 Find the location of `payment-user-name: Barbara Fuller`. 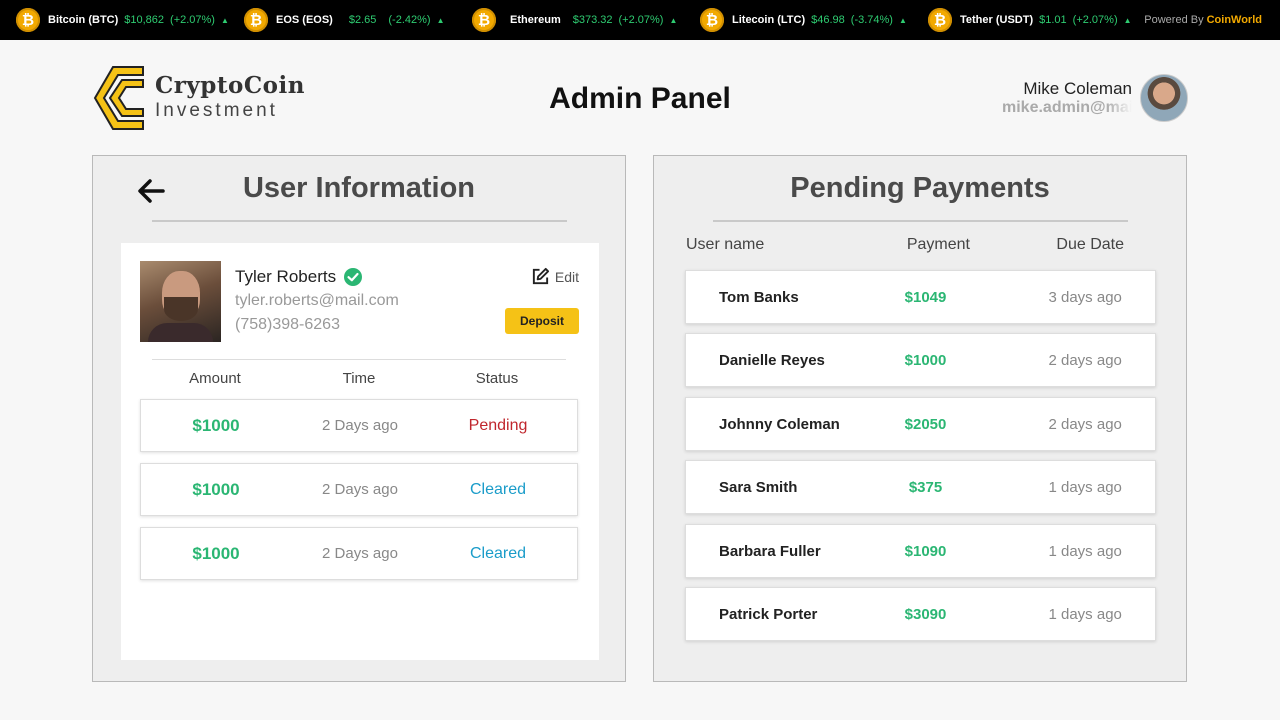

payment-user-name: Barbara Fuller is located at coordinates (770, 551).